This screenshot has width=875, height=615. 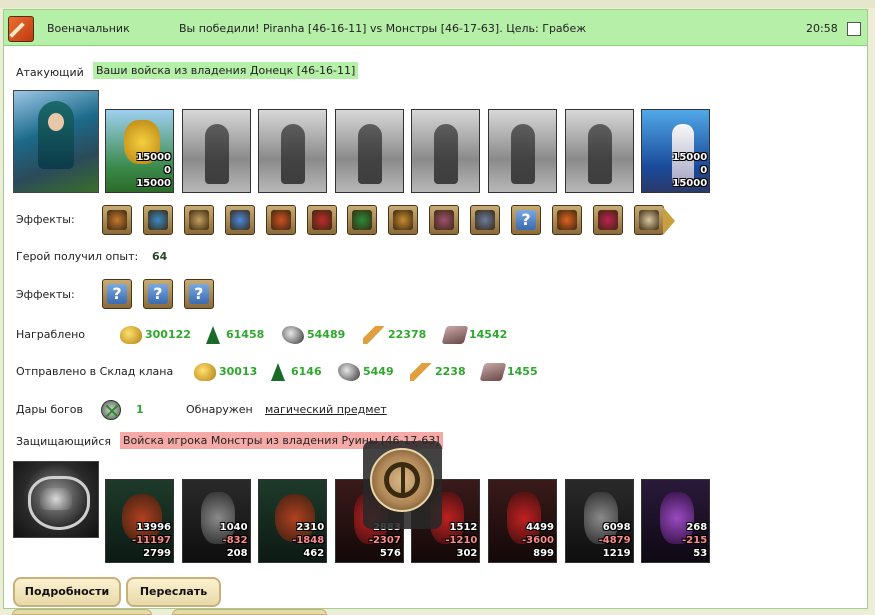 What do you see at coordinates (310, 527) in the screenshot?
I see `unit-count: 2310` at bounding box center [310, 527].